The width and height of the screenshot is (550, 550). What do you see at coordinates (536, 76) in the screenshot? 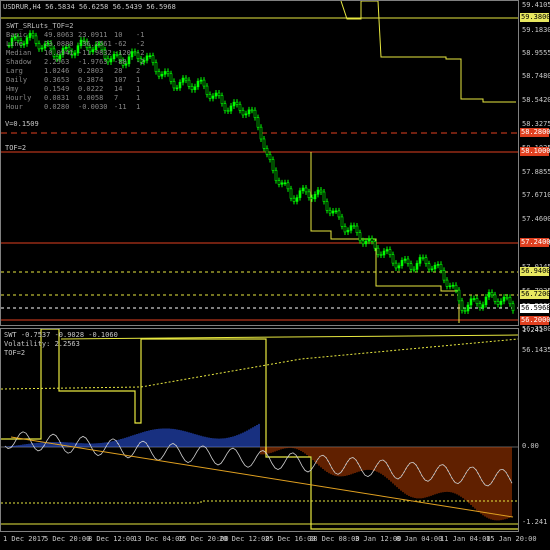
I see `price-axis-label: 58.7480` at bounding box center [536, 76].